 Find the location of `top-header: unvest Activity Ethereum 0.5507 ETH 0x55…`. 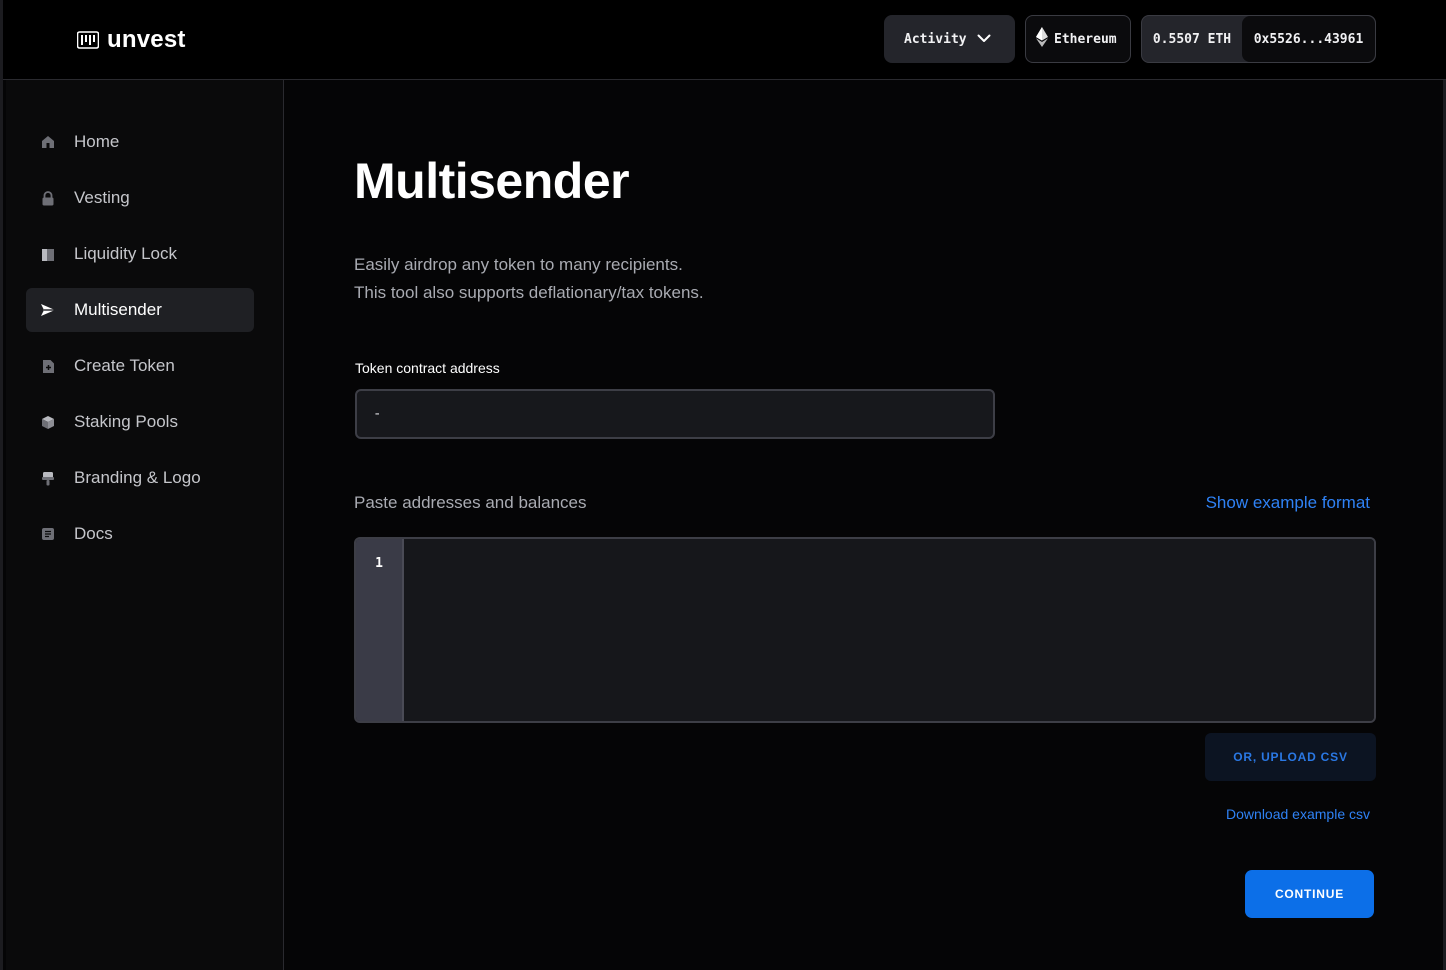

top-header: unvest Activity Ethereum 0.5507 ETH 0x55… is located at coordinates (724, 40).